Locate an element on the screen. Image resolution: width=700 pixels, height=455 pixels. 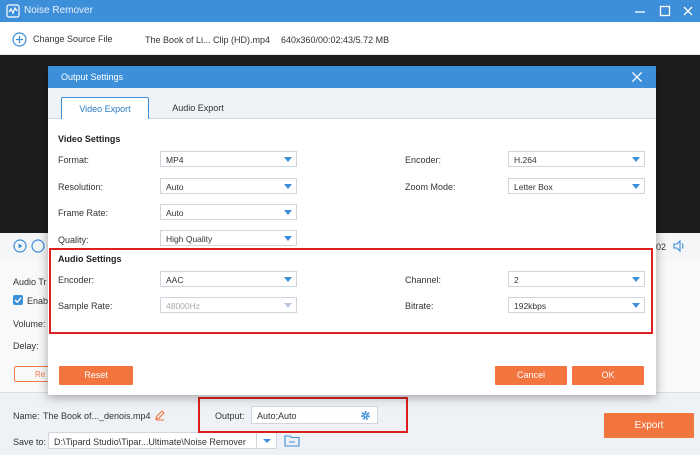
enable-checkbox is located at coordinates (18, 300).